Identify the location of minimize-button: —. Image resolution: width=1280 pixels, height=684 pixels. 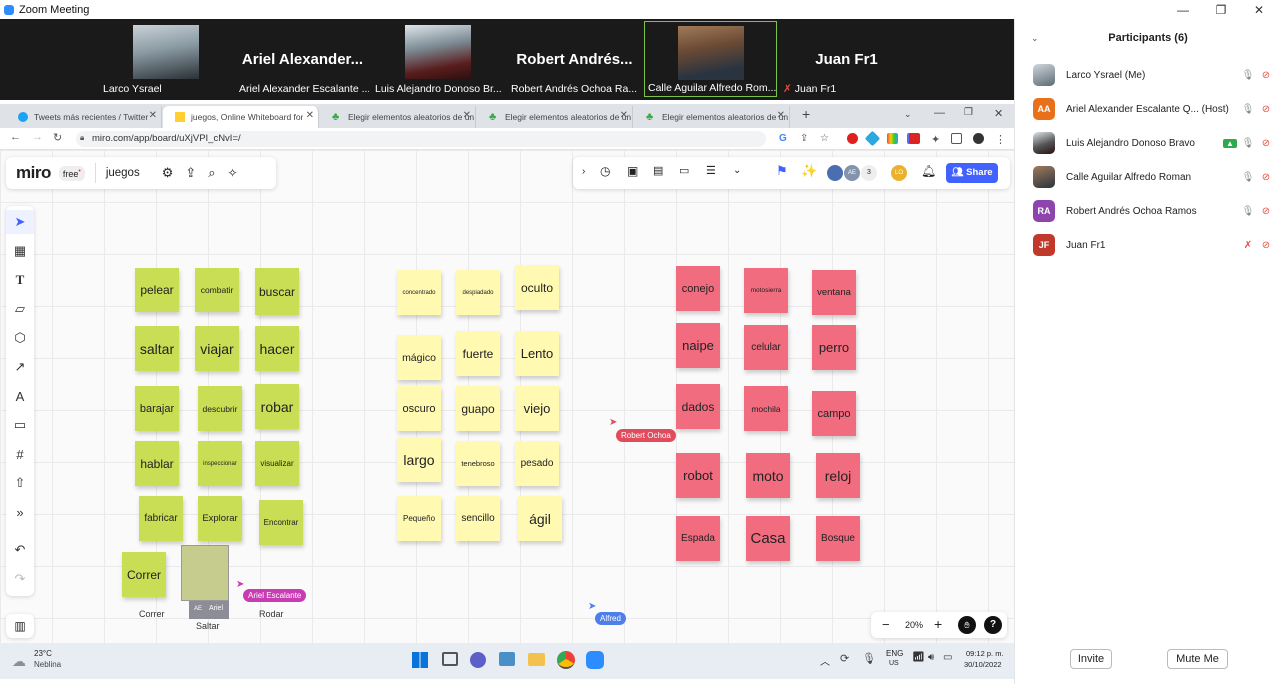
(1183, 9).